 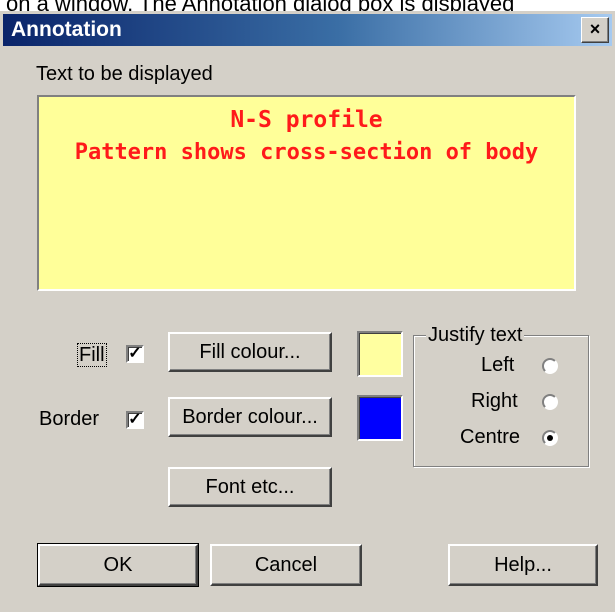 I want to click on justify-centre-radio, so click(x=550, y=438).